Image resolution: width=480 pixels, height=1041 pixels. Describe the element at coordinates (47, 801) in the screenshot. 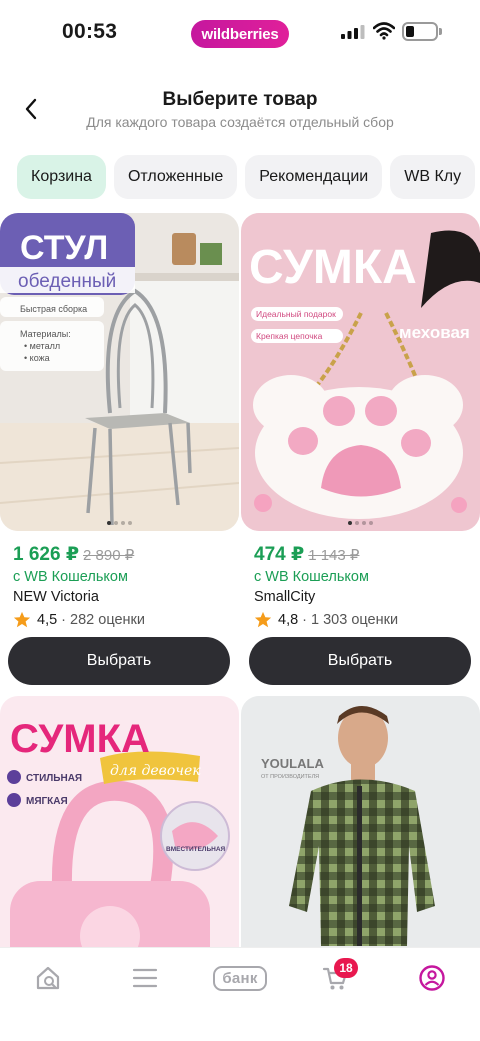

I see `girls-bag-feature-2: МЯГКАЯ` at that location.